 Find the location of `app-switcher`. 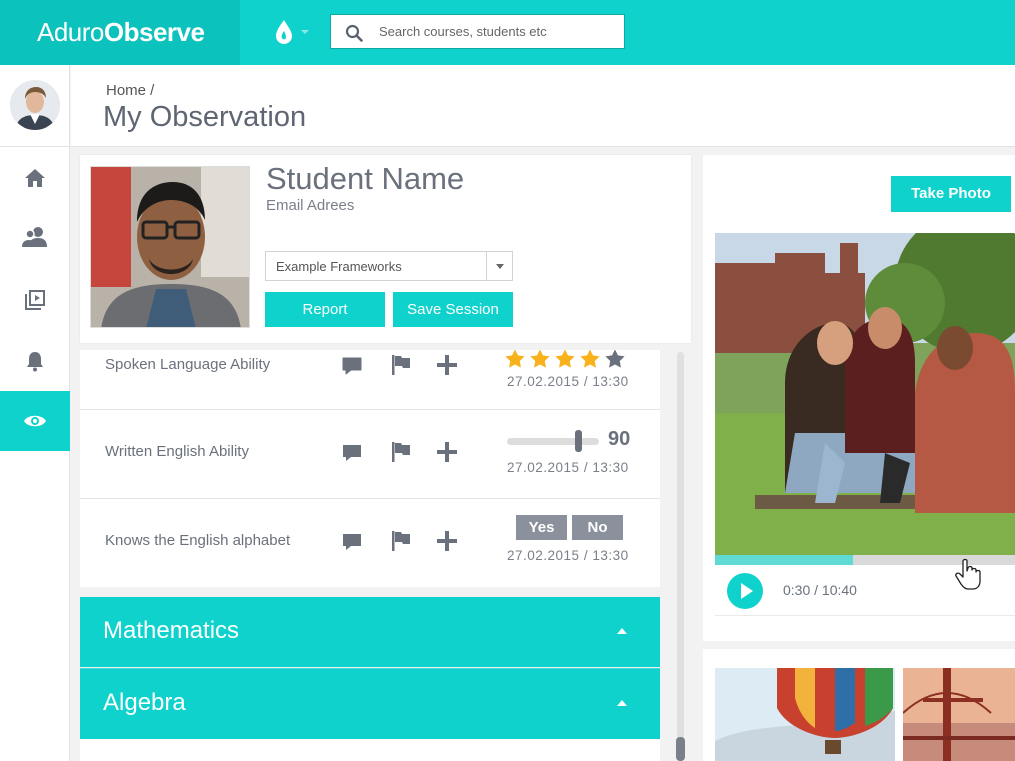

app-switcher is located at coordinates (294, 32).